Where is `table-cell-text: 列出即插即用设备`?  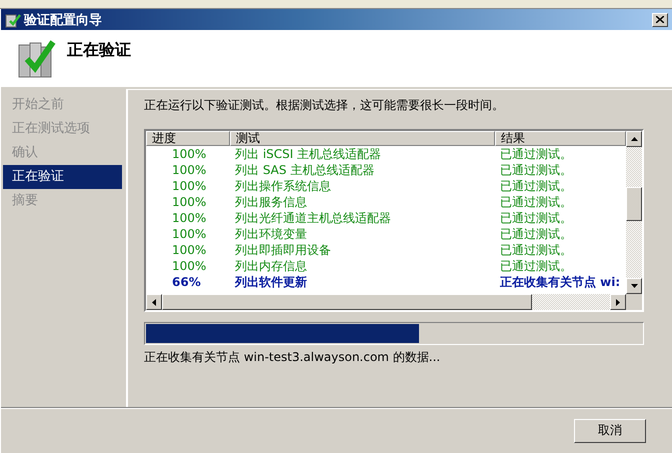
table-cell-text: 列出即插即用设备 is located at coordinates (283, 250).